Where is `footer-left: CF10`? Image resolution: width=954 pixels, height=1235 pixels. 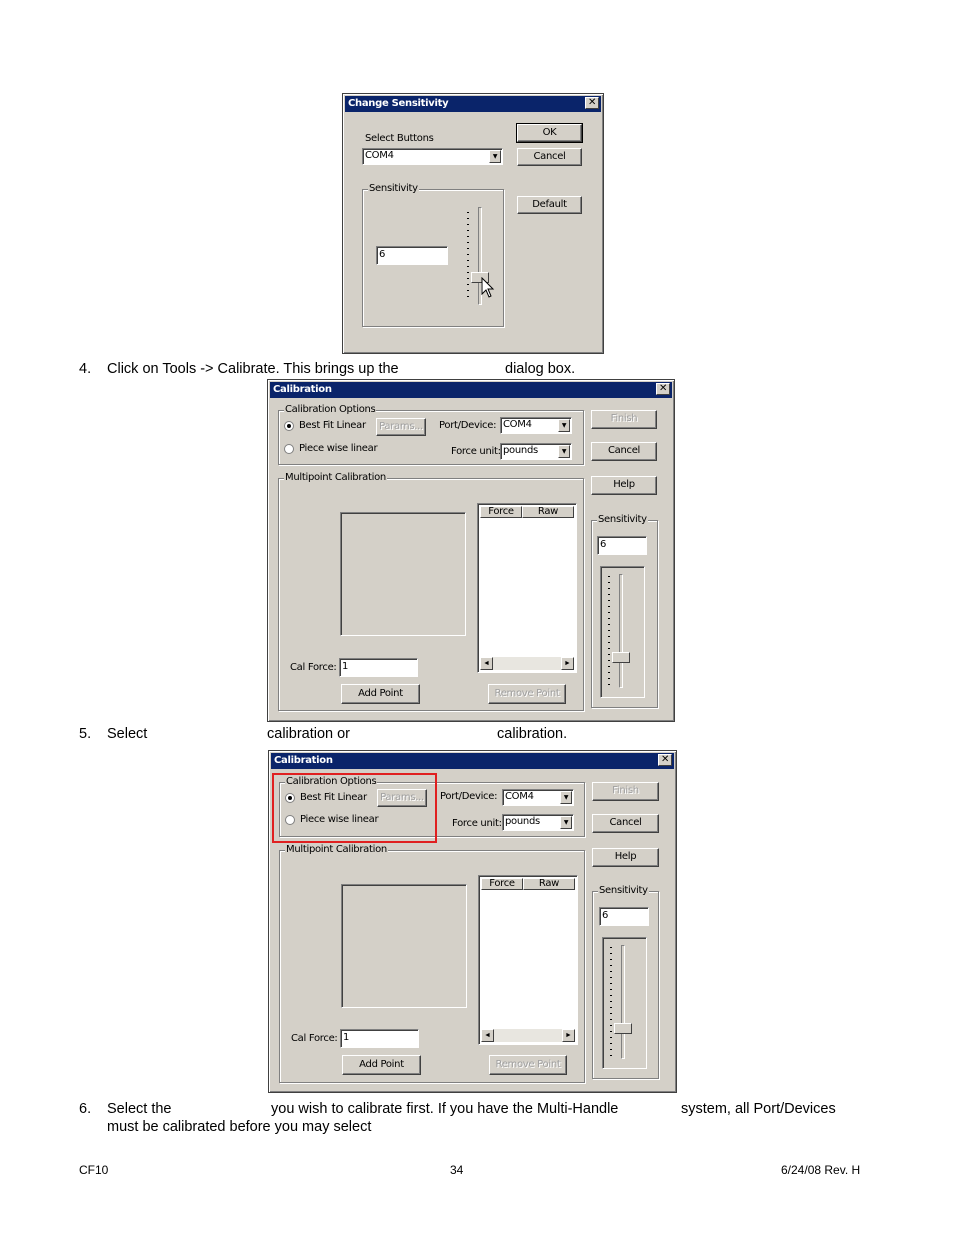
footer-left: CF10 is located at coordinates (94, 1170).